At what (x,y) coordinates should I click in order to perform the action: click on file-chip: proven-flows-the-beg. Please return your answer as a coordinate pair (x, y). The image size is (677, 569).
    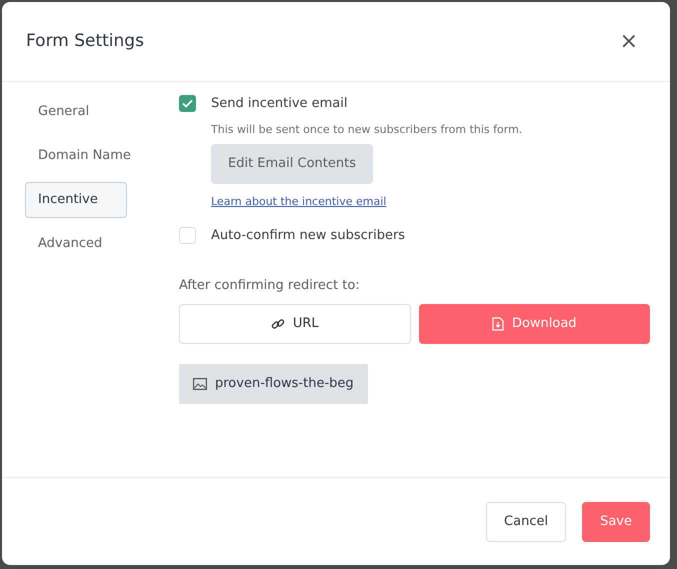
    Looking at the image, I should click on (273, 384).